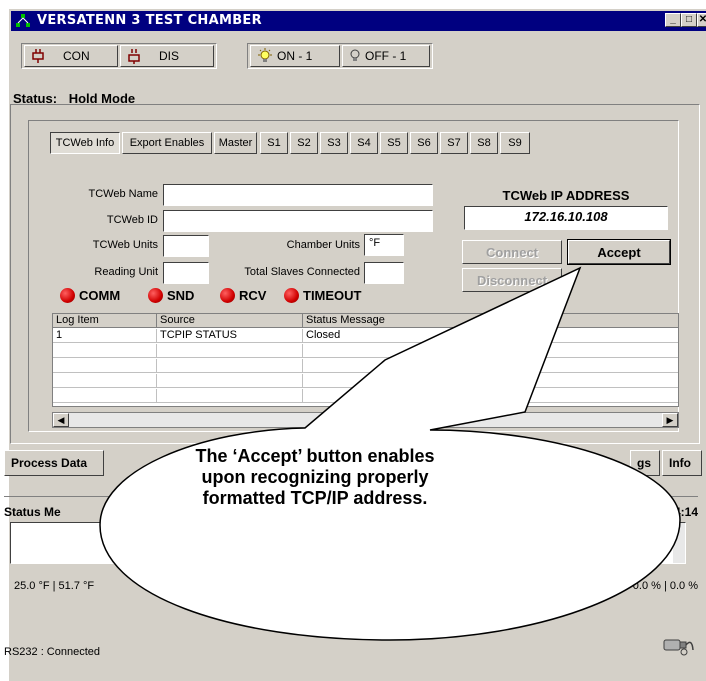  I want to click on toolbar: CON DIS ON - 1 OFF - 1, so click(358, 53).